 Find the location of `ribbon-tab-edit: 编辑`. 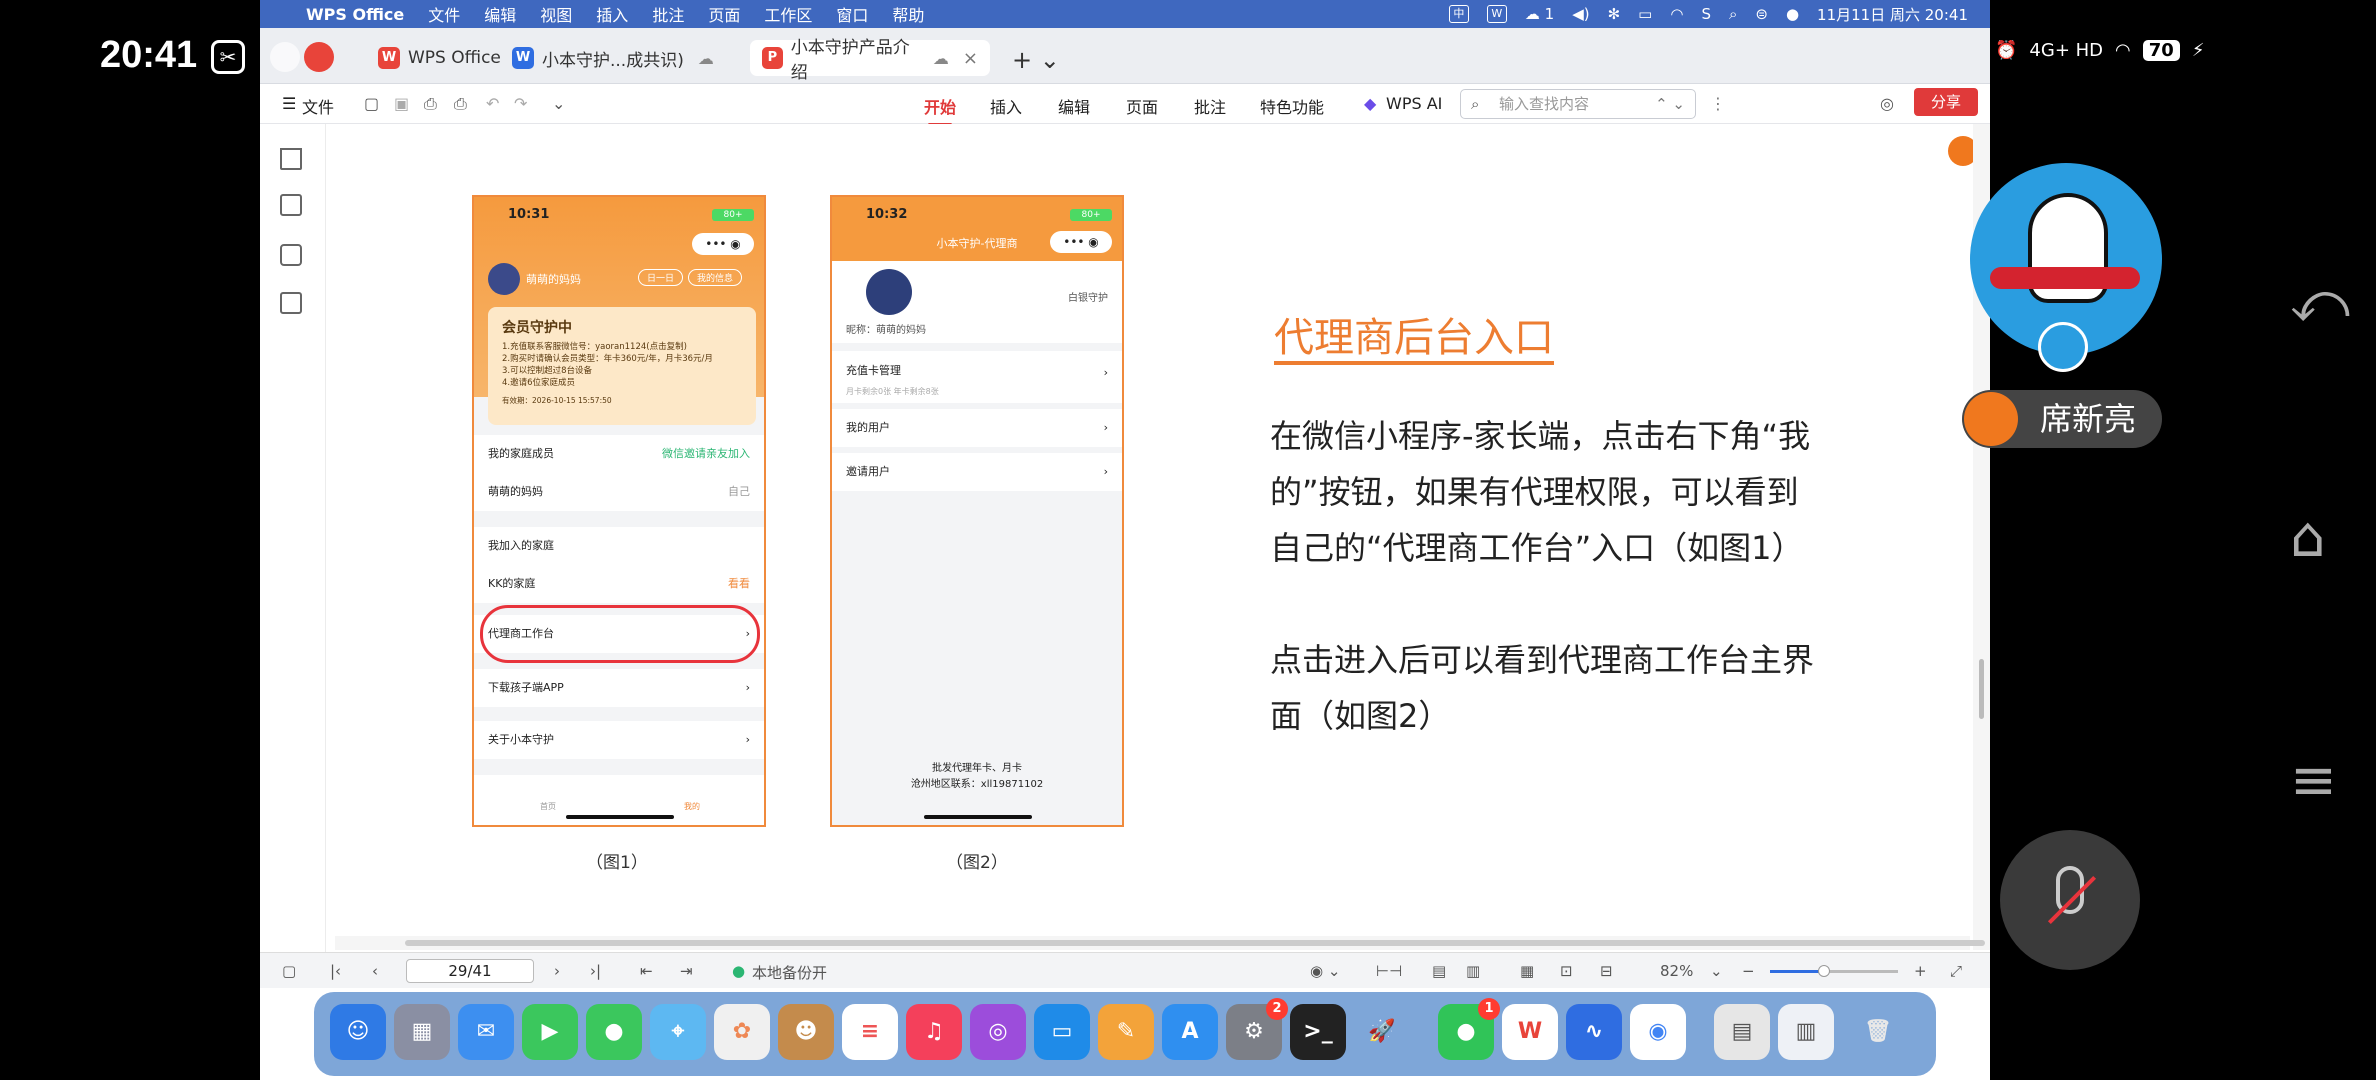

ribbon-tab-edit: 编辑 is located at coordinates (1074, 106).